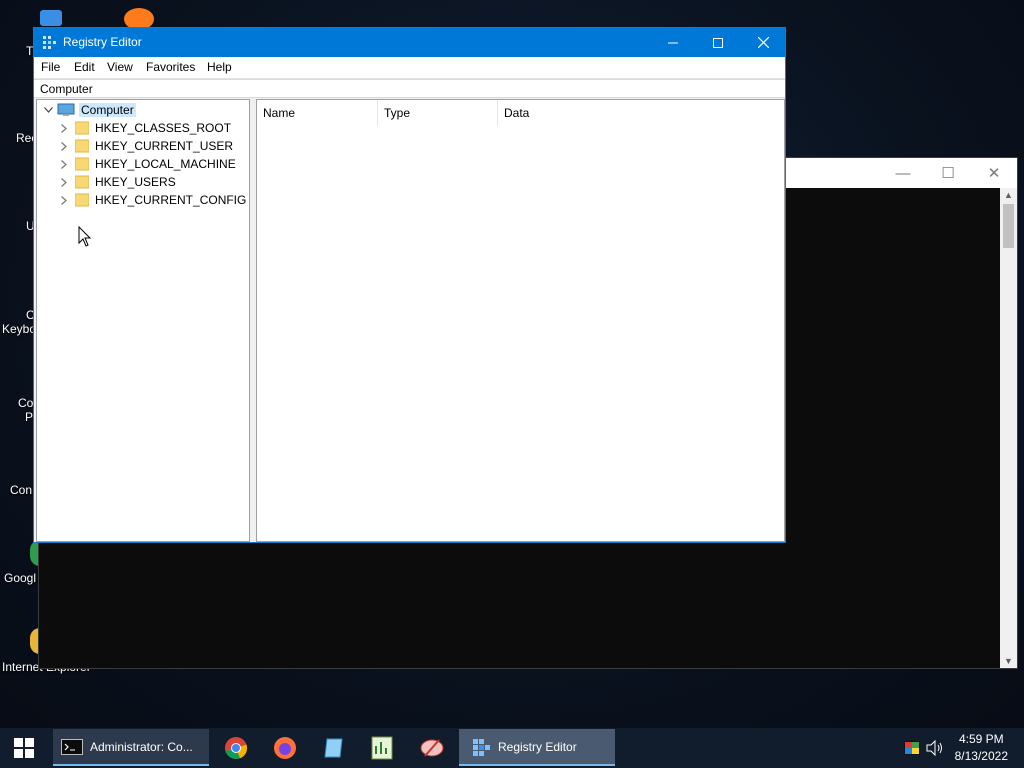  I want to click on desktop-icon-label: Co, so click(25, 403).